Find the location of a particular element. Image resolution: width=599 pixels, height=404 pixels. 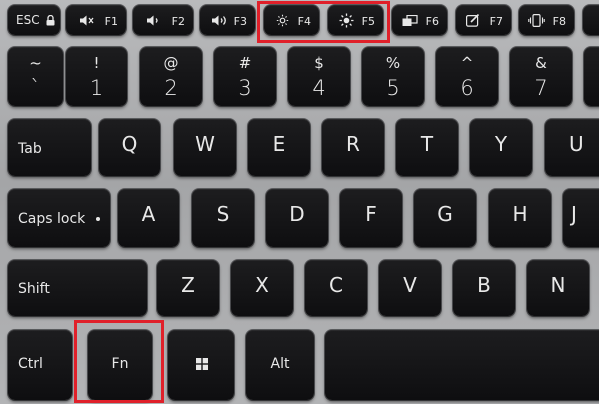

key-a-label: A is located at coordinates (148, 214).